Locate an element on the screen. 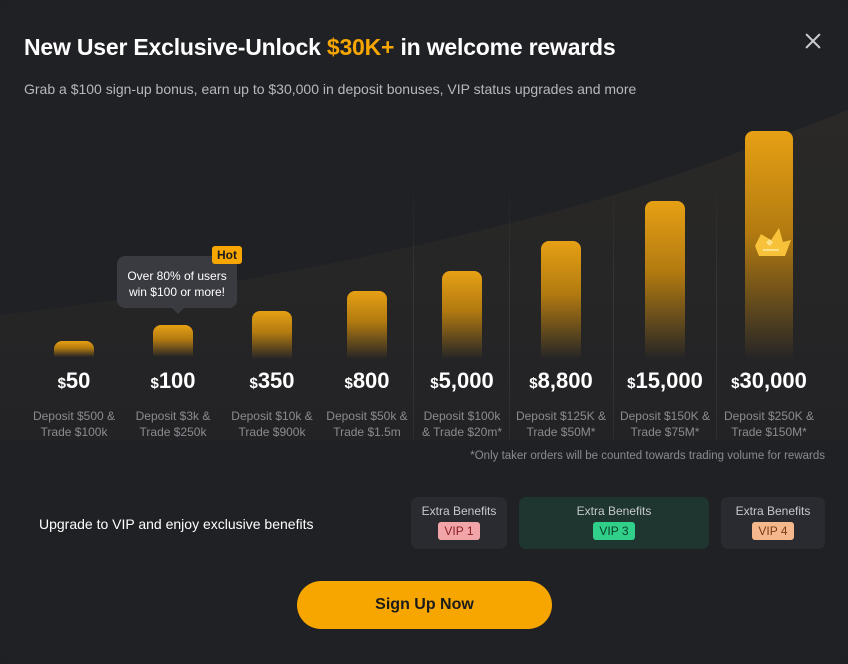 This screenshot has height=664, width=848. tier-requirement: Deposit $125K & Trade $50M* is located at coordinates (561, 424).